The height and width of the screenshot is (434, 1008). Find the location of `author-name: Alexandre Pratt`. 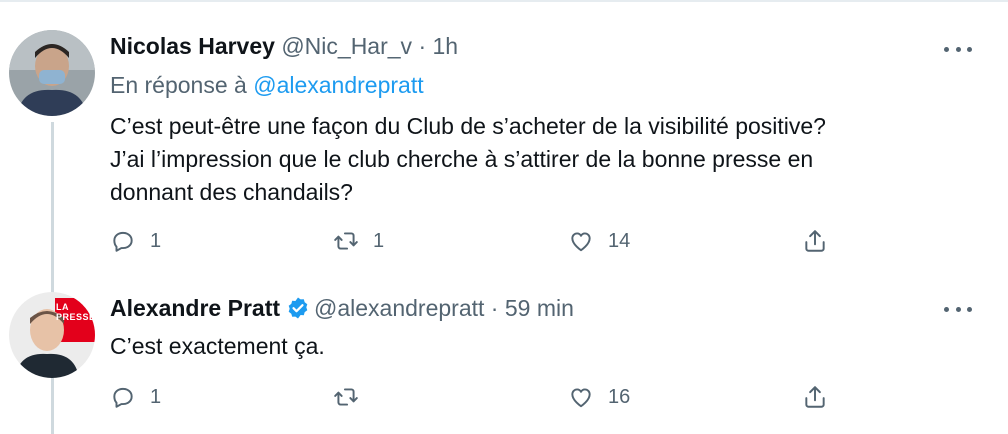

author-name: Alexandre Pratt is located at coordinates (195, 308).